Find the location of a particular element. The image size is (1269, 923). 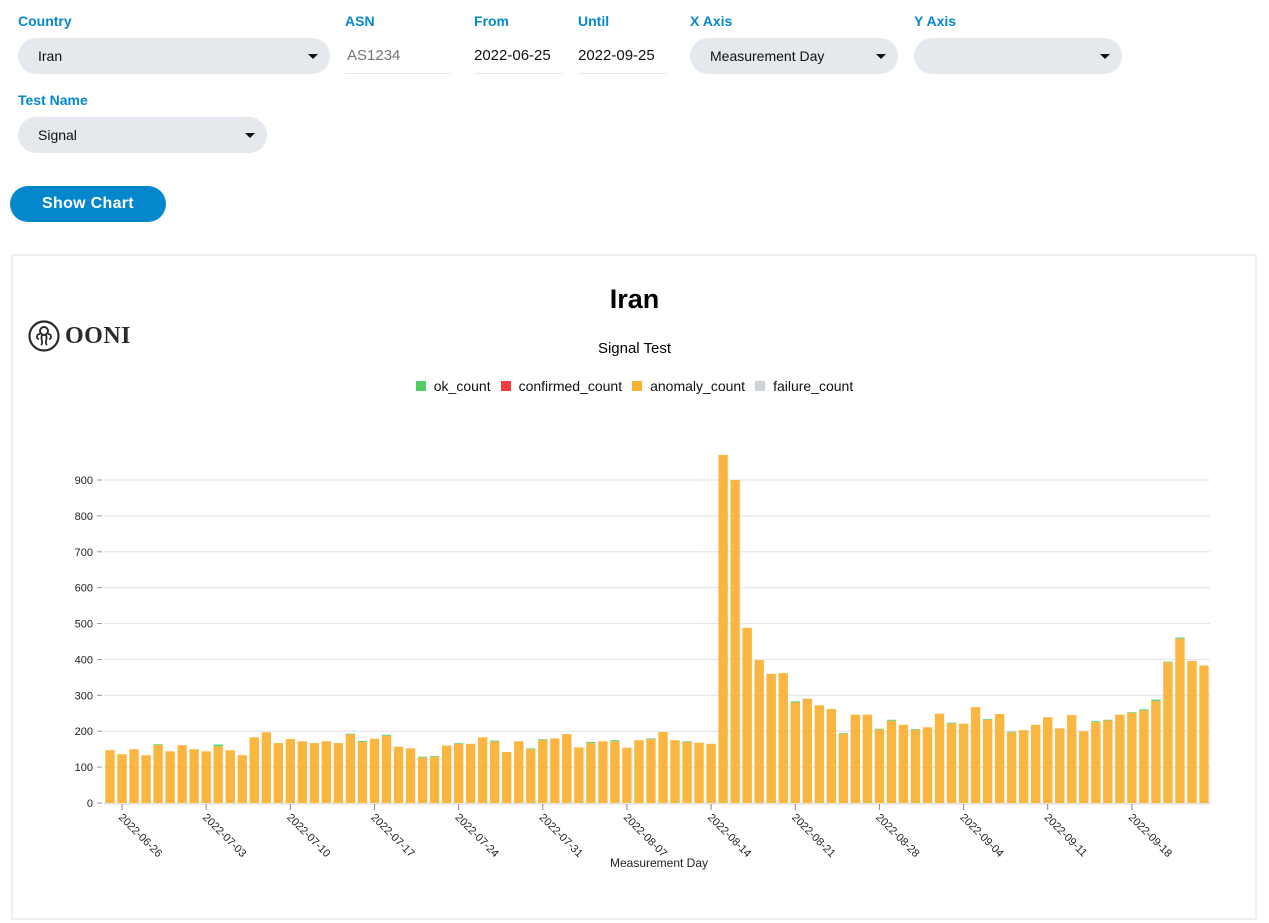

country-select: Iran is located at coordinates (174, 56).